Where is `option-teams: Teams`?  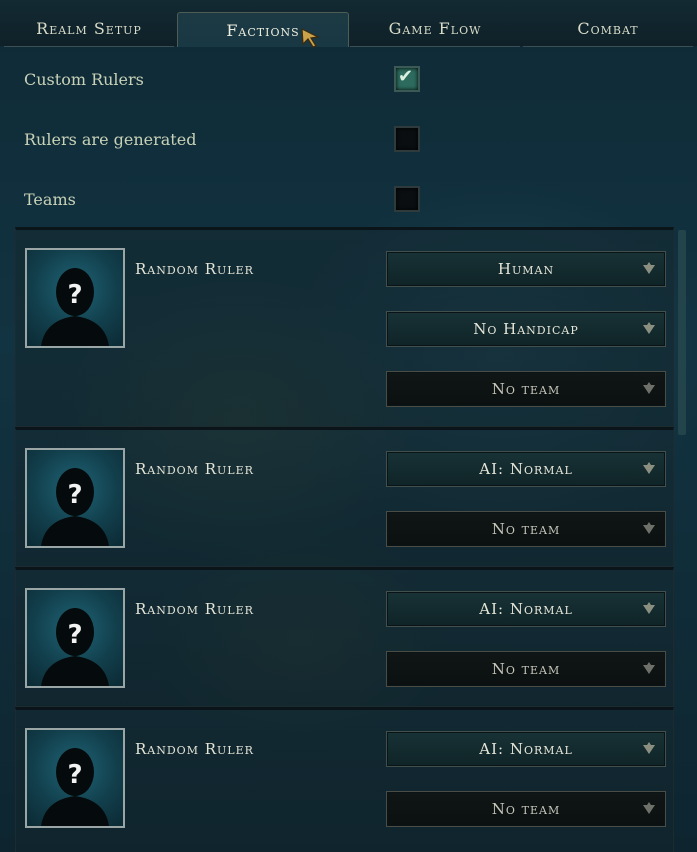
option-teams: Teams is located at coordinates (234, 201).